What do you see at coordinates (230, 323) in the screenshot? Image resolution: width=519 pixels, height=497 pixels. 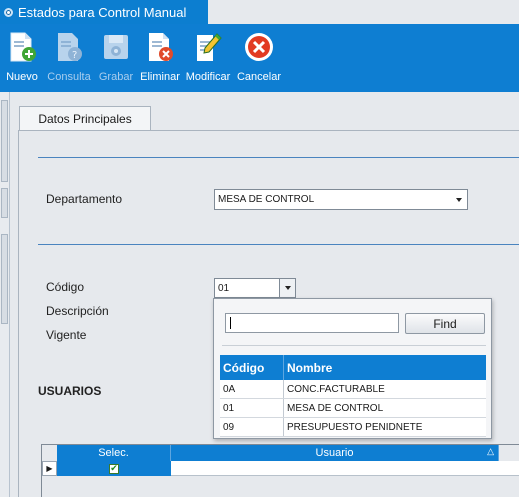 I see `text-caret` at bounding box center [230, 323].